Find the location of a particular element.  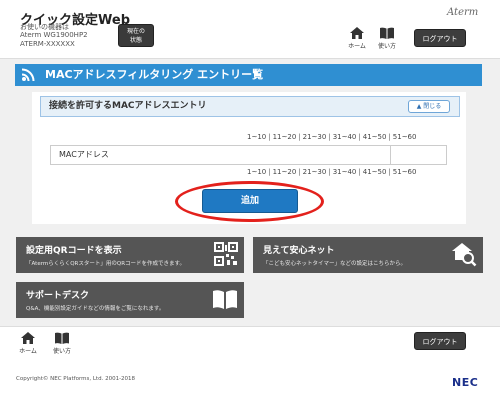

tile-title: サポートデスク is located at coordinates (58, 296).